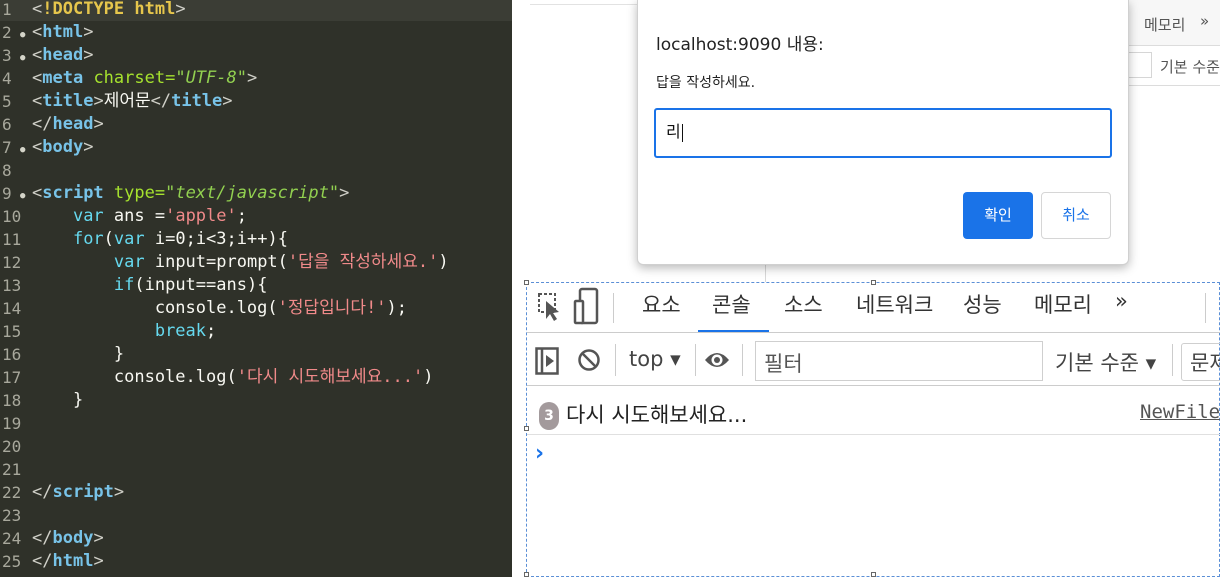  I want to click on issues-button: 문제, so click(1200, 362).